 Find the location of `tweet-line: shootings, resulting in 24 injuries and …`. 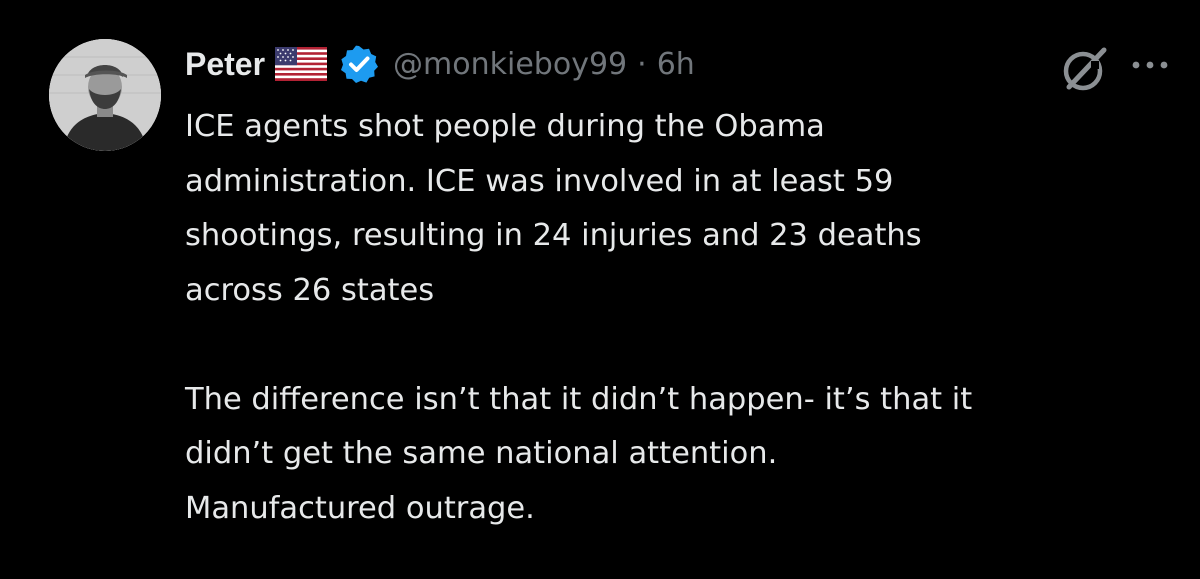

tweet-line: shootings, resulting in 24 injuries and … is located at coordinates (553, 235).